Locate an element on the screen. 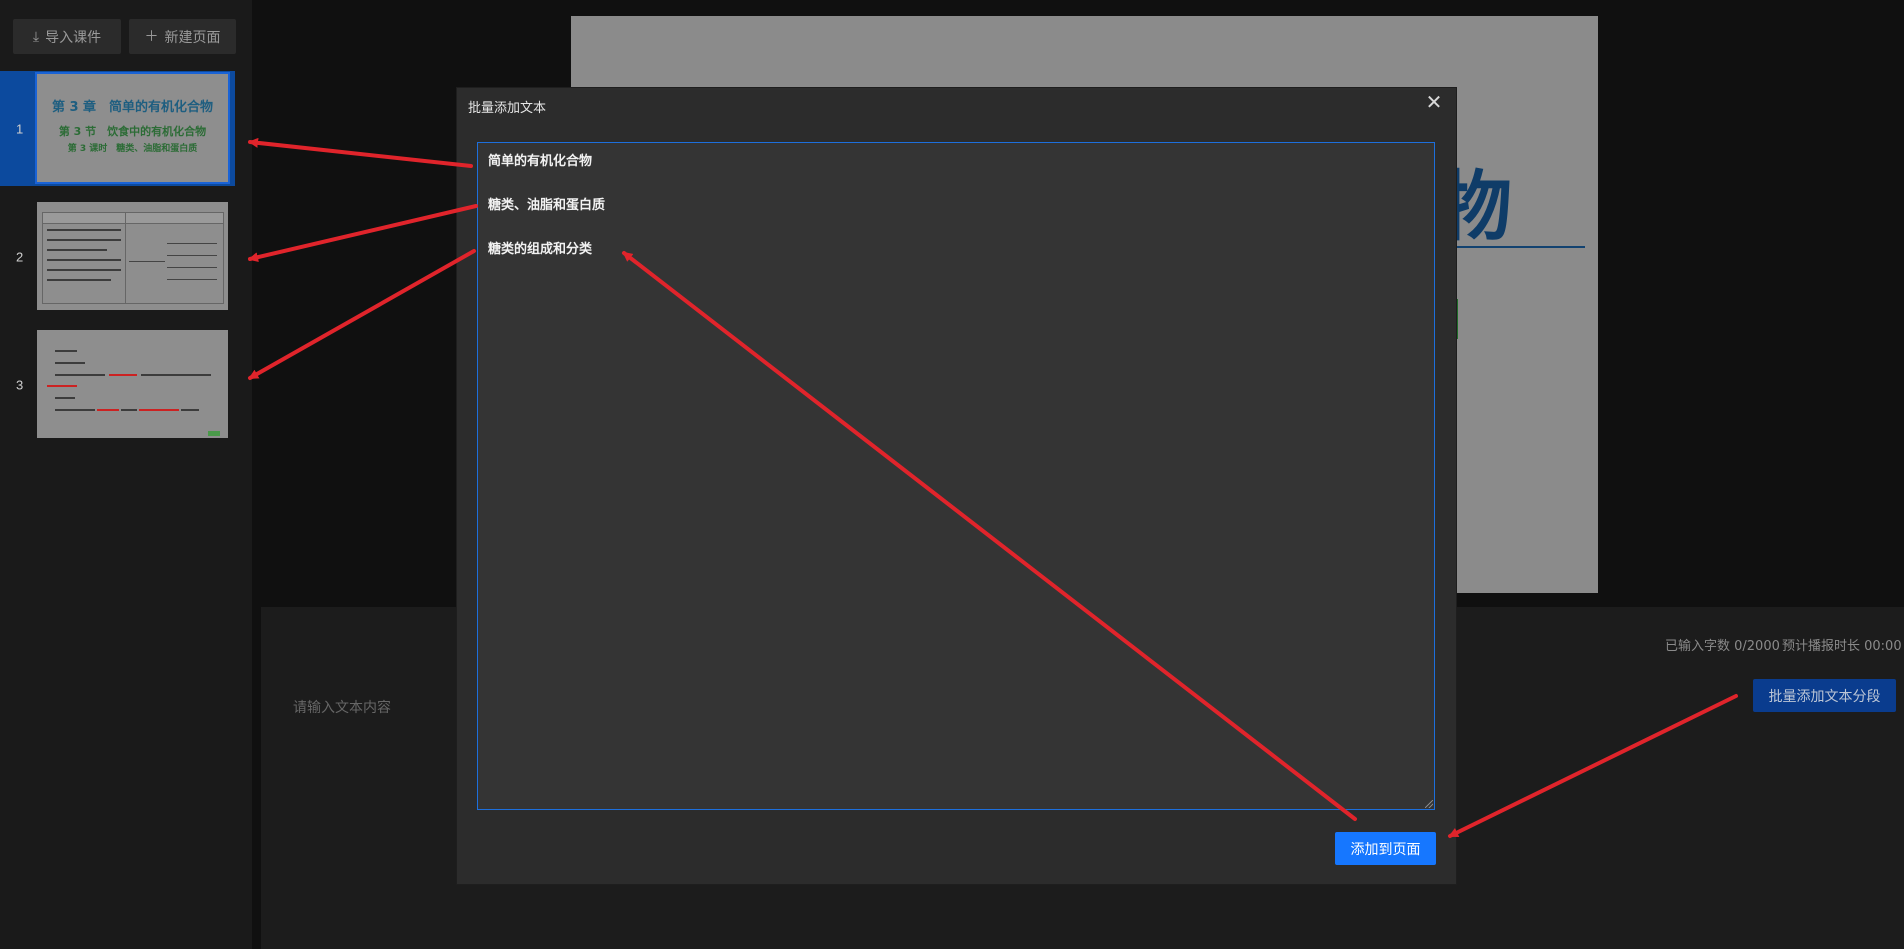 The image size is (1904, 949). text-line: 糖类的组成和分类 is located at coordinates (540, 249).